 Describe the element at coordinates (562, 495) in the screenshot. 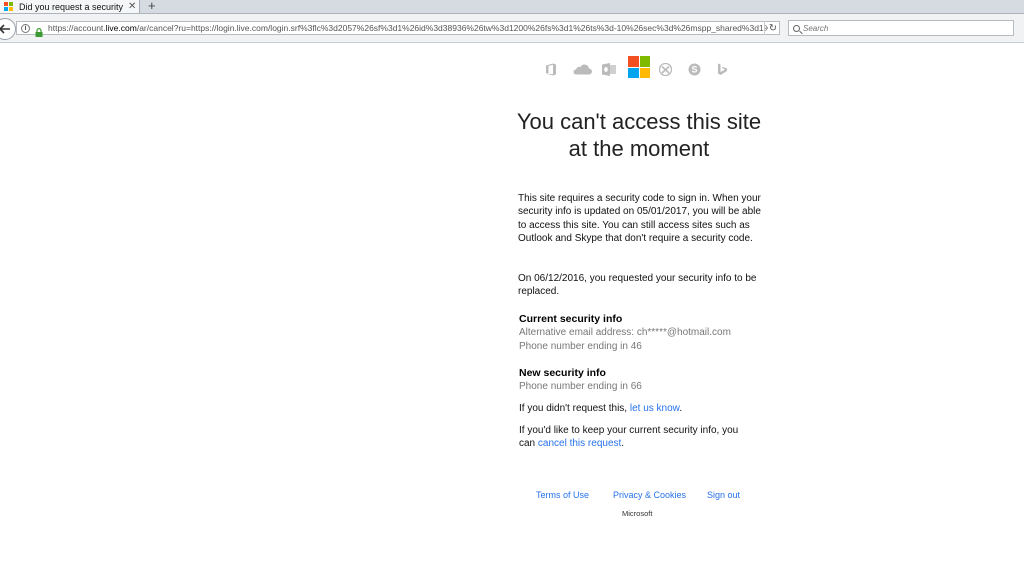

I see `terms-of-use-link: Terms of Use` at that location.